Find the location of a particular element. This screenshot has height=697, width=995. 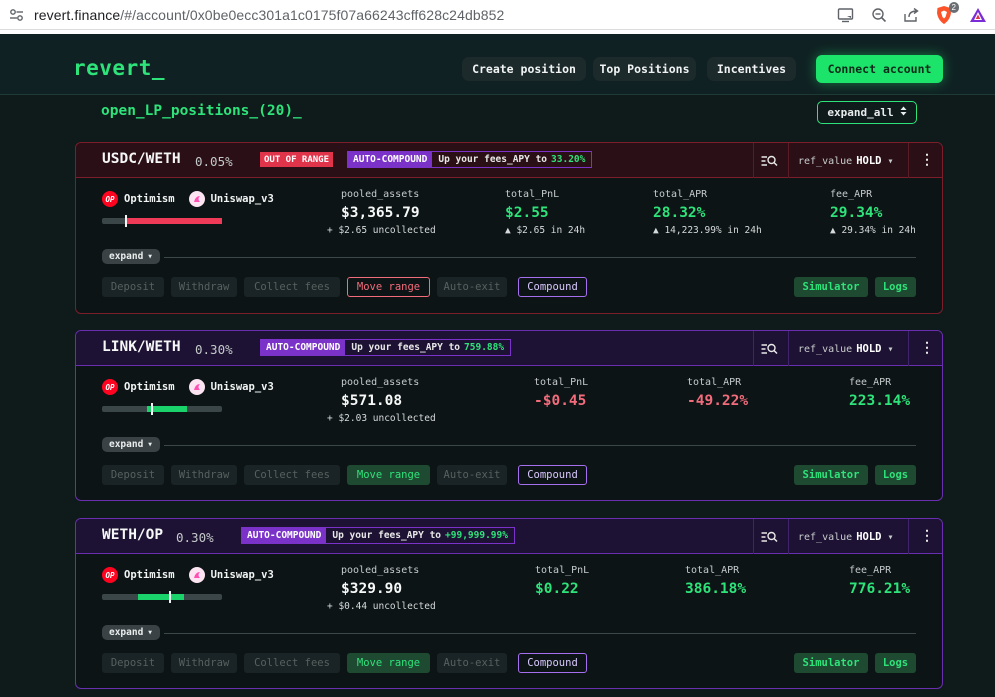

cast-icon is located at coordinates (846, 15).